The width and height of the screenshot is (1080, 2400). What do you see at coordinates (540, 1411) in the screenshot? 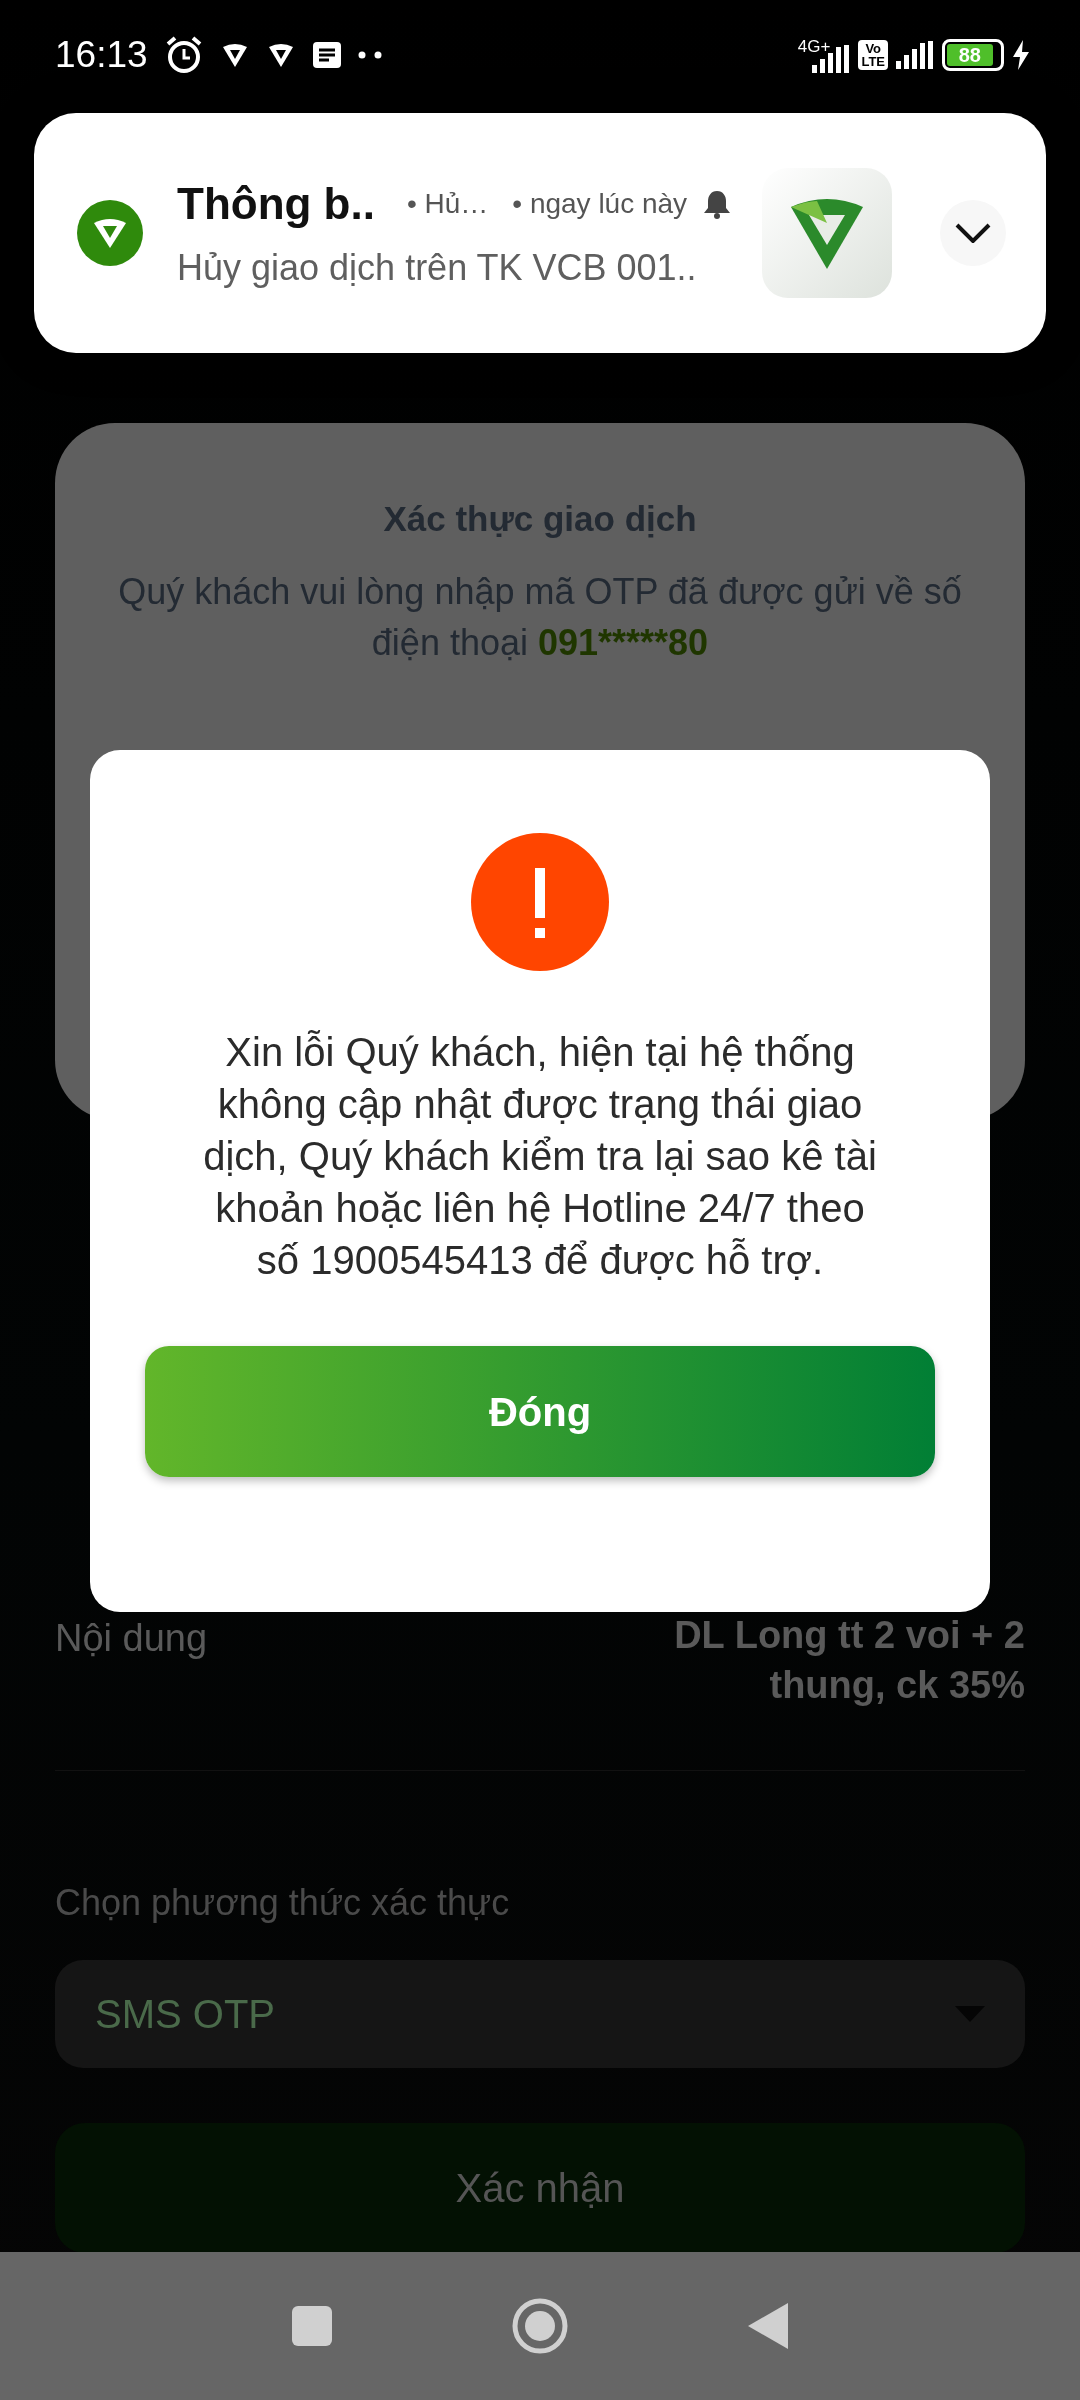
I see `close-button: Đóng` at bounding box center [540, 1411].